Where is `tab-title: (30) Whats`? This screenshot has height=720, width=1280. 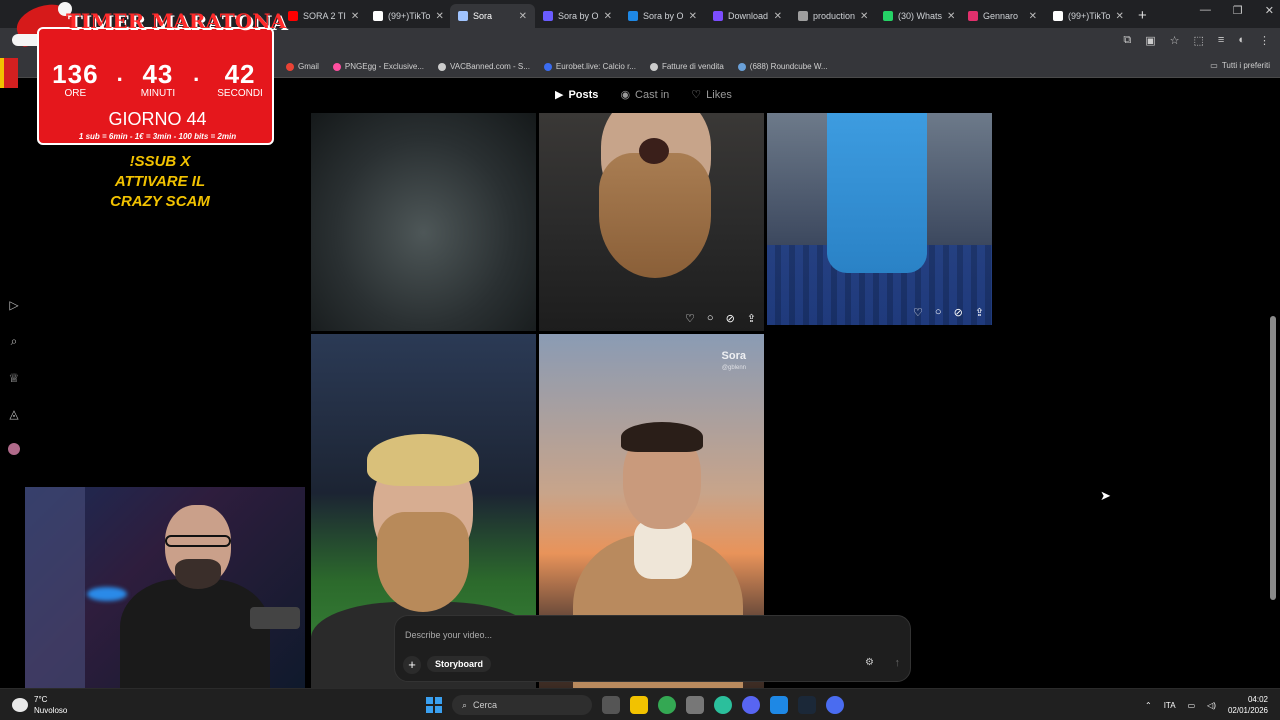 tab-title: (30) Whats is located at coordinates (920, 16).